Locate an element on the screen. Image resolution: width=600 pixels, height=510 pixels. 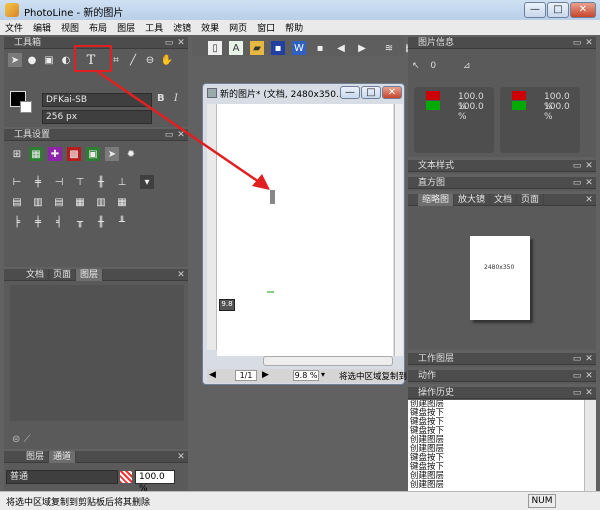
scan-icon: ≋ is located at coordinates (389, 48).